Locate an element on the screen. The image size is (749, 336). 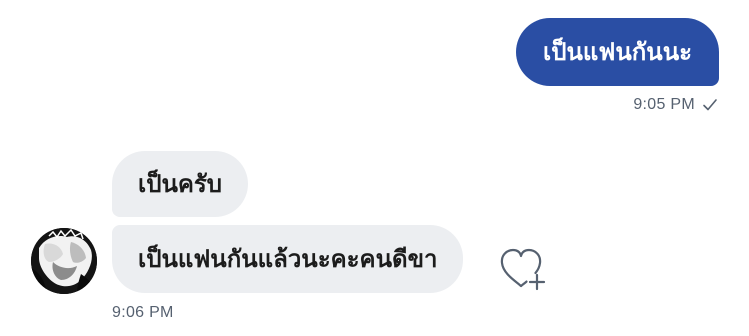
message-text: เป็นแฟนกันนะ is located at coordinates (617, 52).